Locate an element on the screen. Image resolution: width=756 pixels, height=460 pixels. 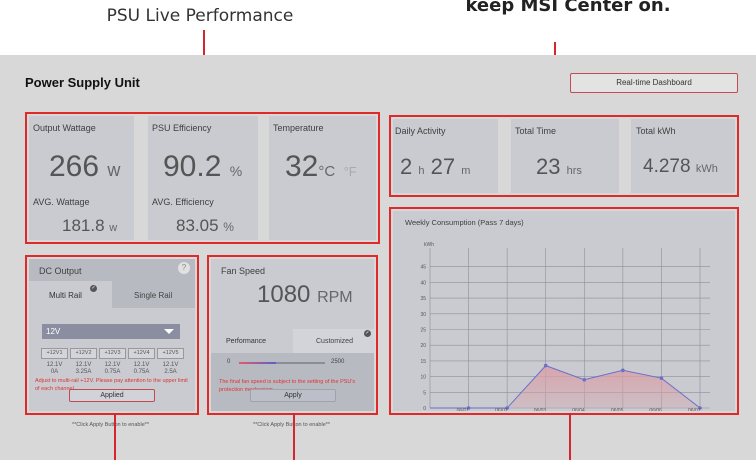
rail-button: +12V1 is located at coordinates (54, 353).